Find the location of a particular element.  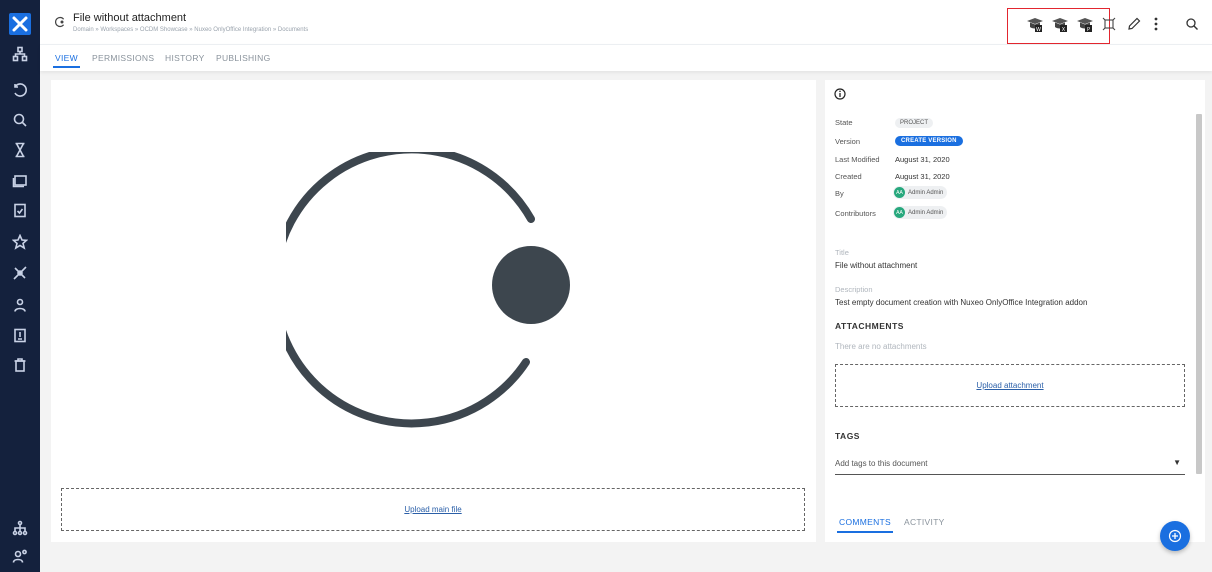

created-label: Created is located at coordinates (848, 176).